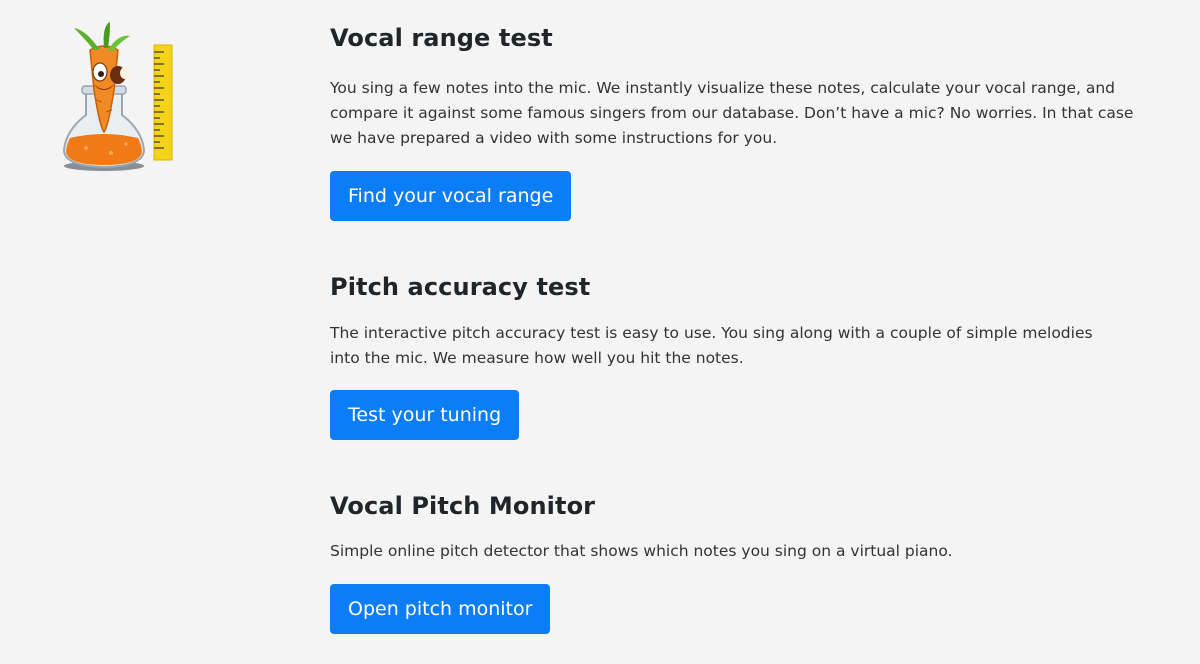 This screenshot has width=1200, height=664. What do you see at coordinates (441, 38) in the screenshot?
I see `vocal-range-title: Vocal range test` at bounding box center [441, 38].